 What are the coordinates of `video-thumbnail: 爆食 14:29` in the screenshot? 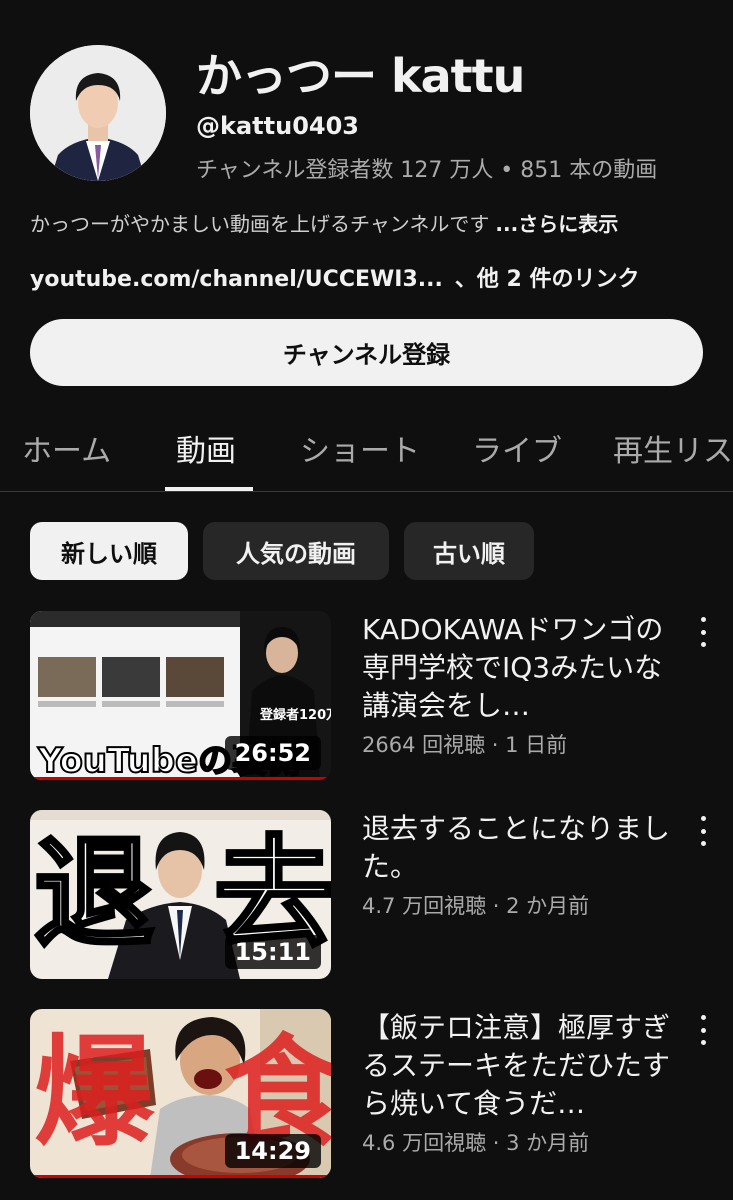 It's located at (180, 1093).